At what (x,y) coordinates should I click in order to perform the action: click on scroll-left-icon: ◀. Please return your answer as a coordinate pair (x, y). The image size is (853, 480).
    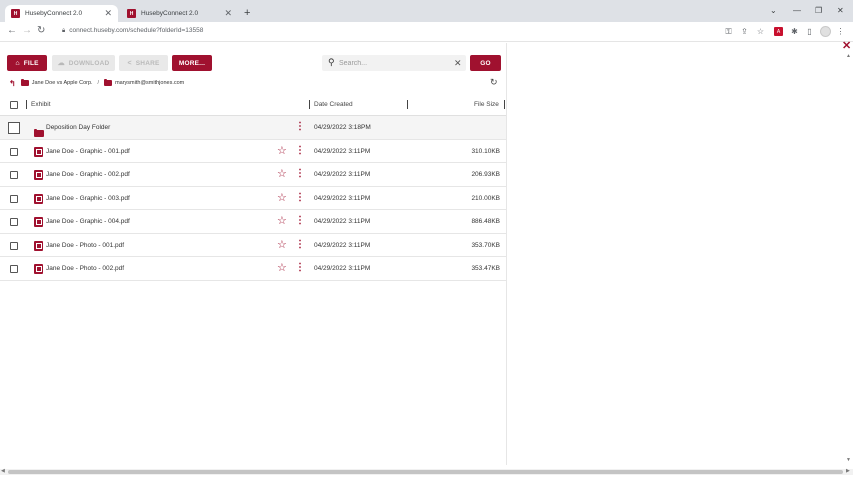
    Looking at the image, I should click on (3, 471).